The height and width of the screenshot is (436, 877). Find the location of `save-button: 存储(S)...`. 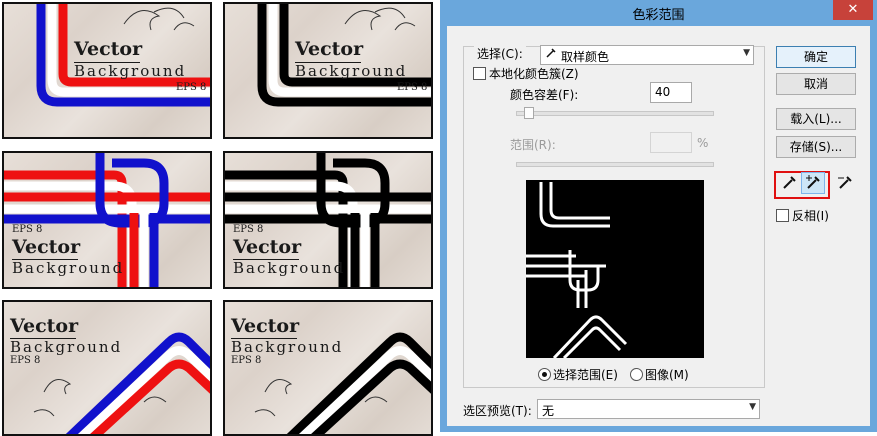

save-button: 存储(S)... is located at coordinates (816, 147).